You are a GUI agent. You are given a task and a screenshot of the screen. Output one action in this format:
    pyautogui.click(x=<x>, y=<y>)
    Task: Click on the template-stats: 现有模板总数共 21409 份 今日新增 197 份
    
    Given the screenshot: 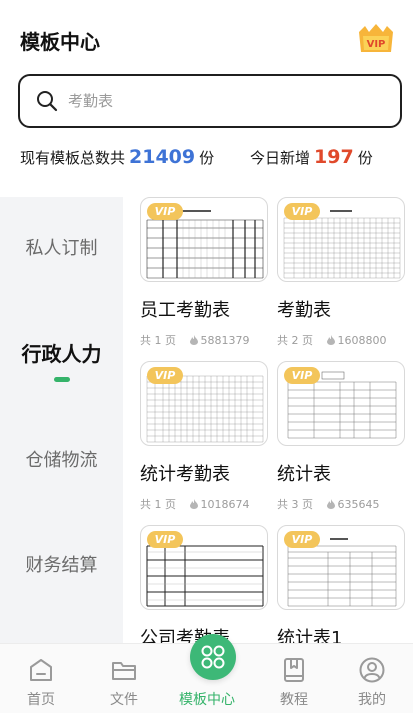 What is the action you would take?
    pyautogui.click(x=210, y=161)
    